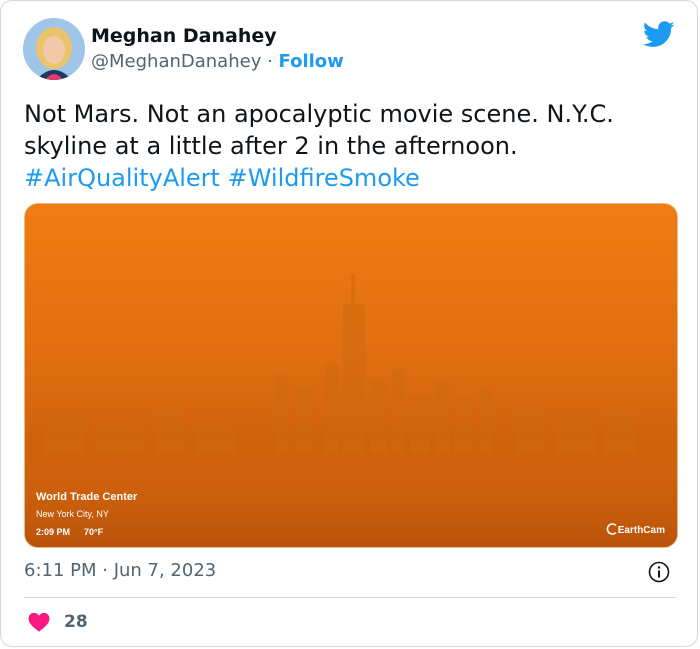 The image size is (700, 649). I want to click on author-handle-row: @MeghanDanahey · Follow, so click(217, 61).